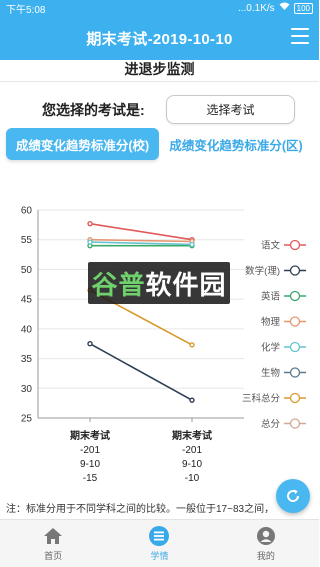  Describe the element at coordinates (192, 478) in the screenshot. I see `x-category-line: -10` at that location.